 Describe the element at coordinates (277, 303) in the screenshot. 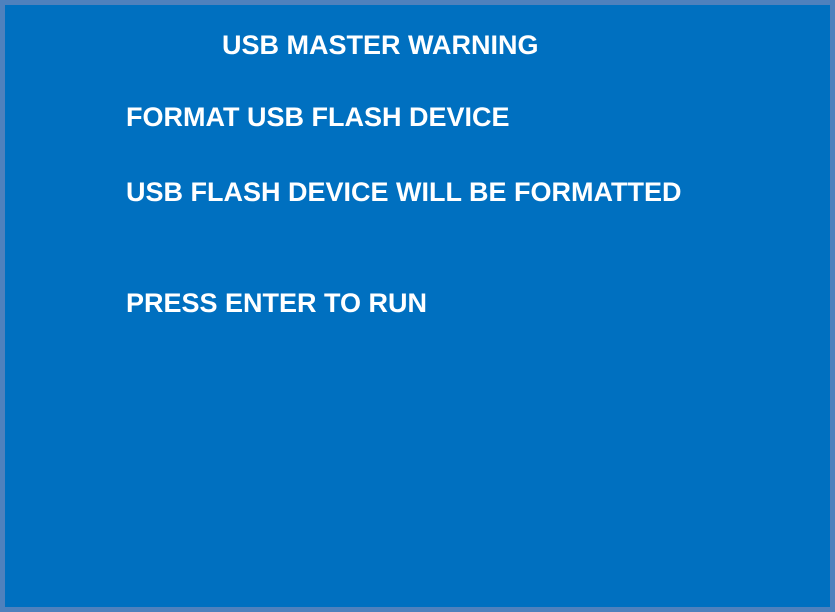

I see `enter-prompt: PRESS ENTER TO RUN` at that location.